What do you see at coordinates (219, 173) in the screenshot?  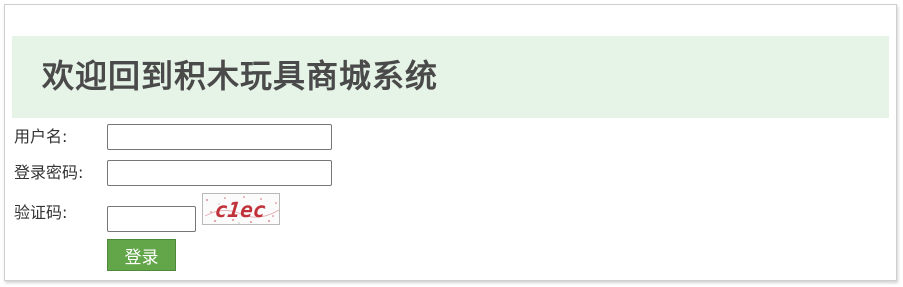 I see `password-input` at bounding box center [219, 173].